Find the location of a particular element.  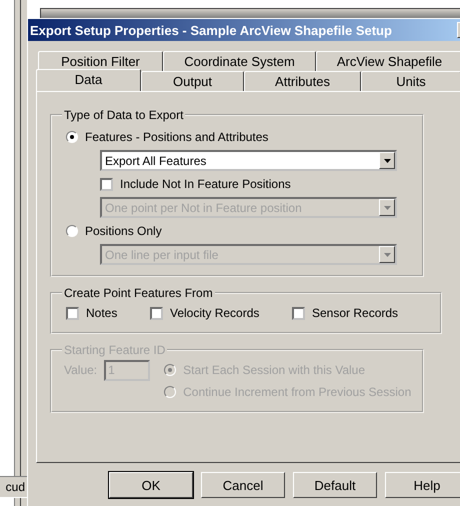

tab: Attributes is located at coordinates (302, 81).